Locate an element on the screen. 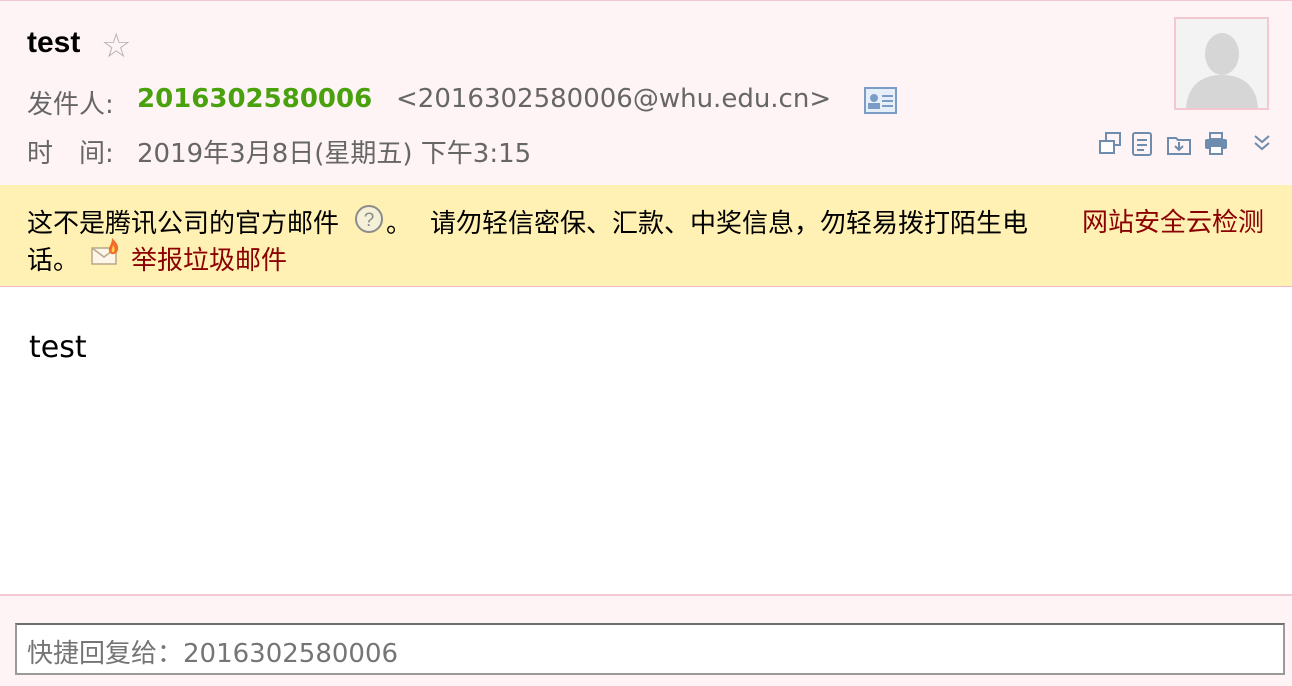 This screenshot has width=1292, height=686. warning-text-end: 话。 is located at coordinates (53, 261).